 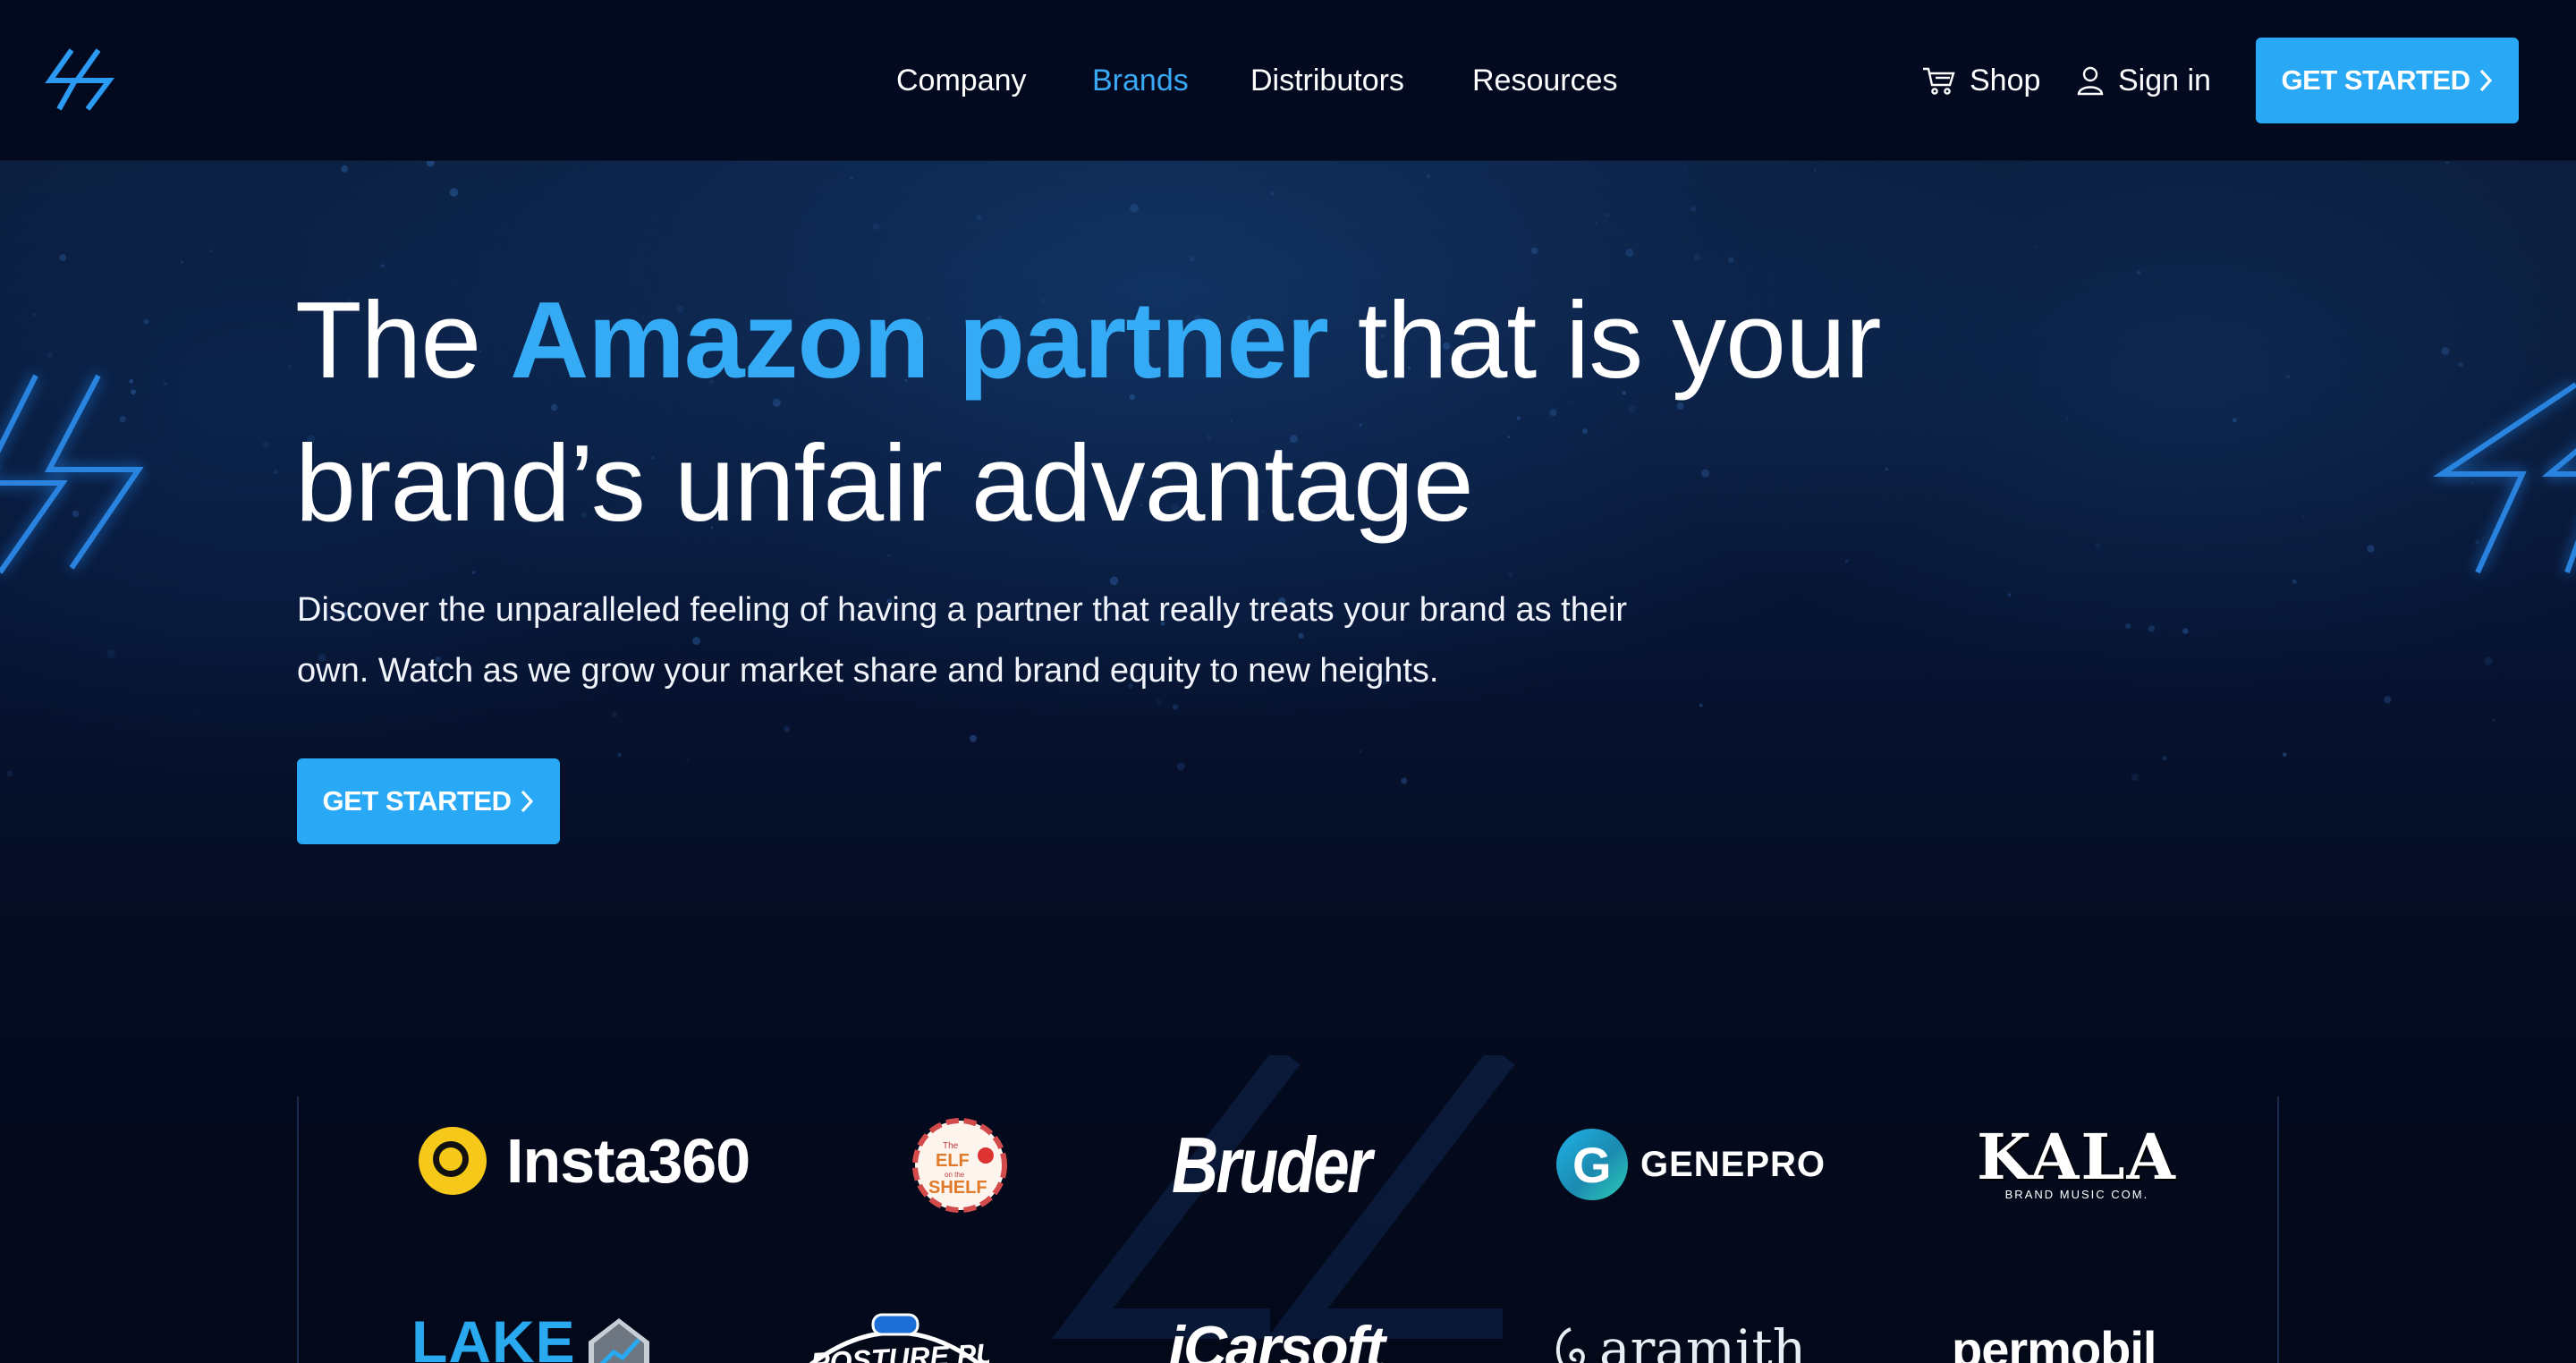 I want to click on insta360-icon, so click(x=453, y=1161).